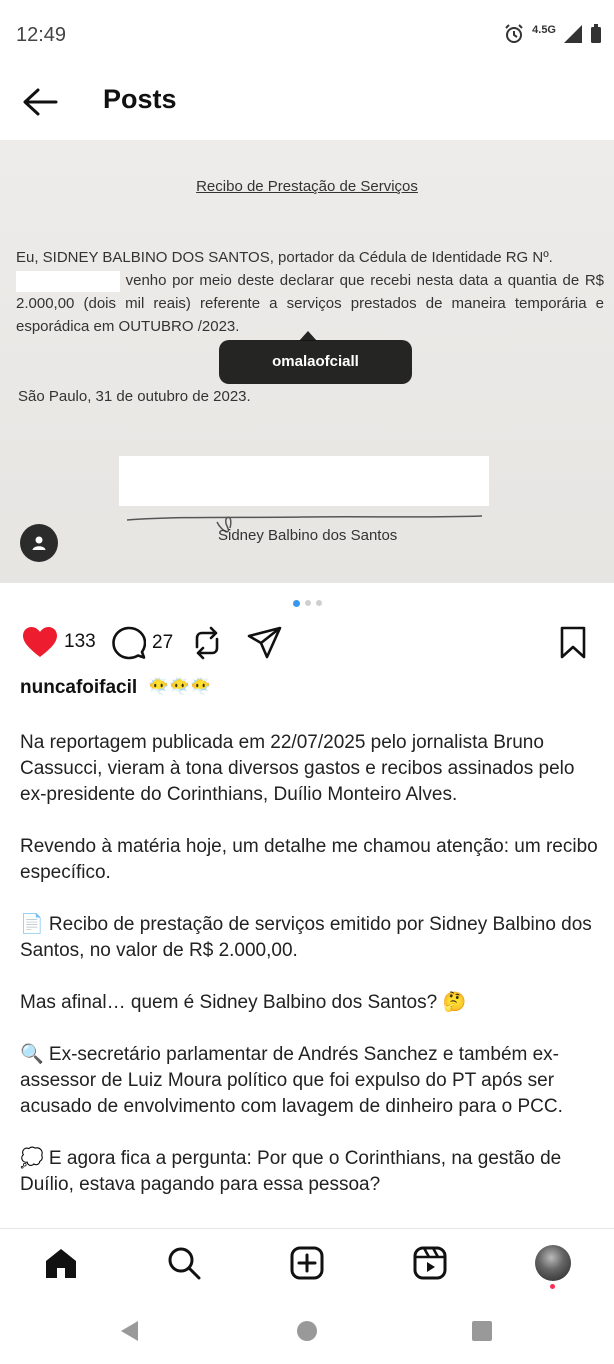 This screenshot has height=1364, width=614. Describe the element at coordinates (140, 99) in the screenshot. I see `page-title: Posts` at that location.